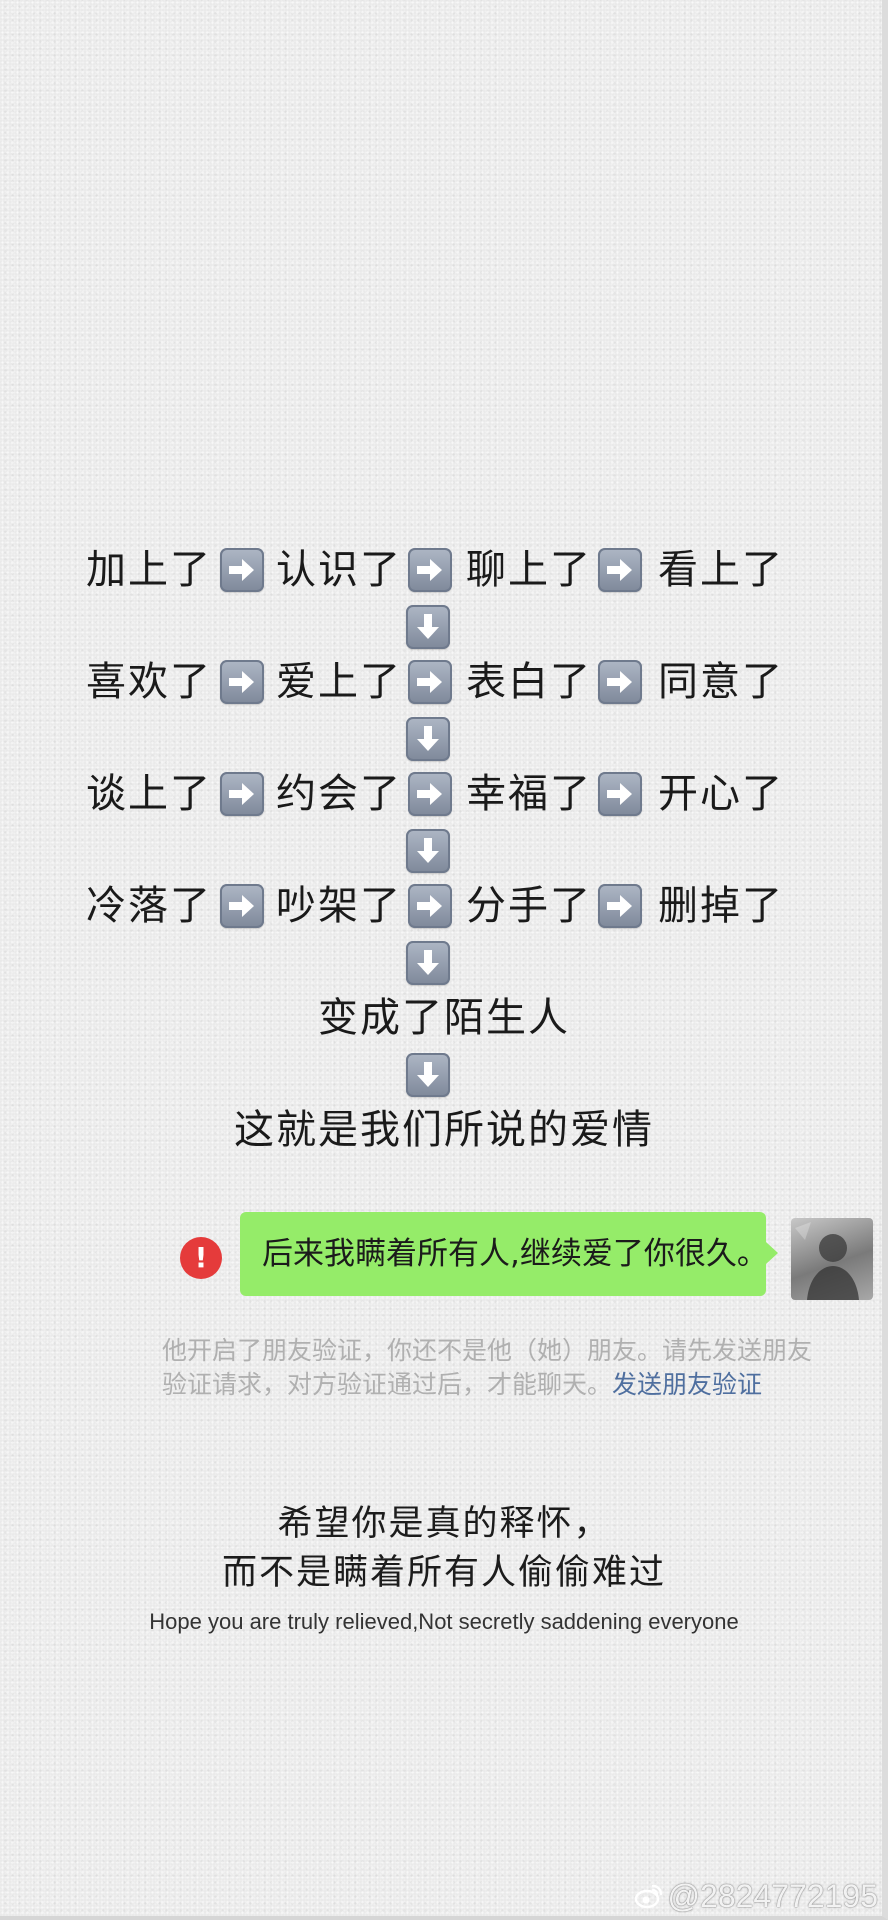 The height and width of the screenshot is (1920, 888). I want to click on flow-word: 看上了, so click(721, 570).